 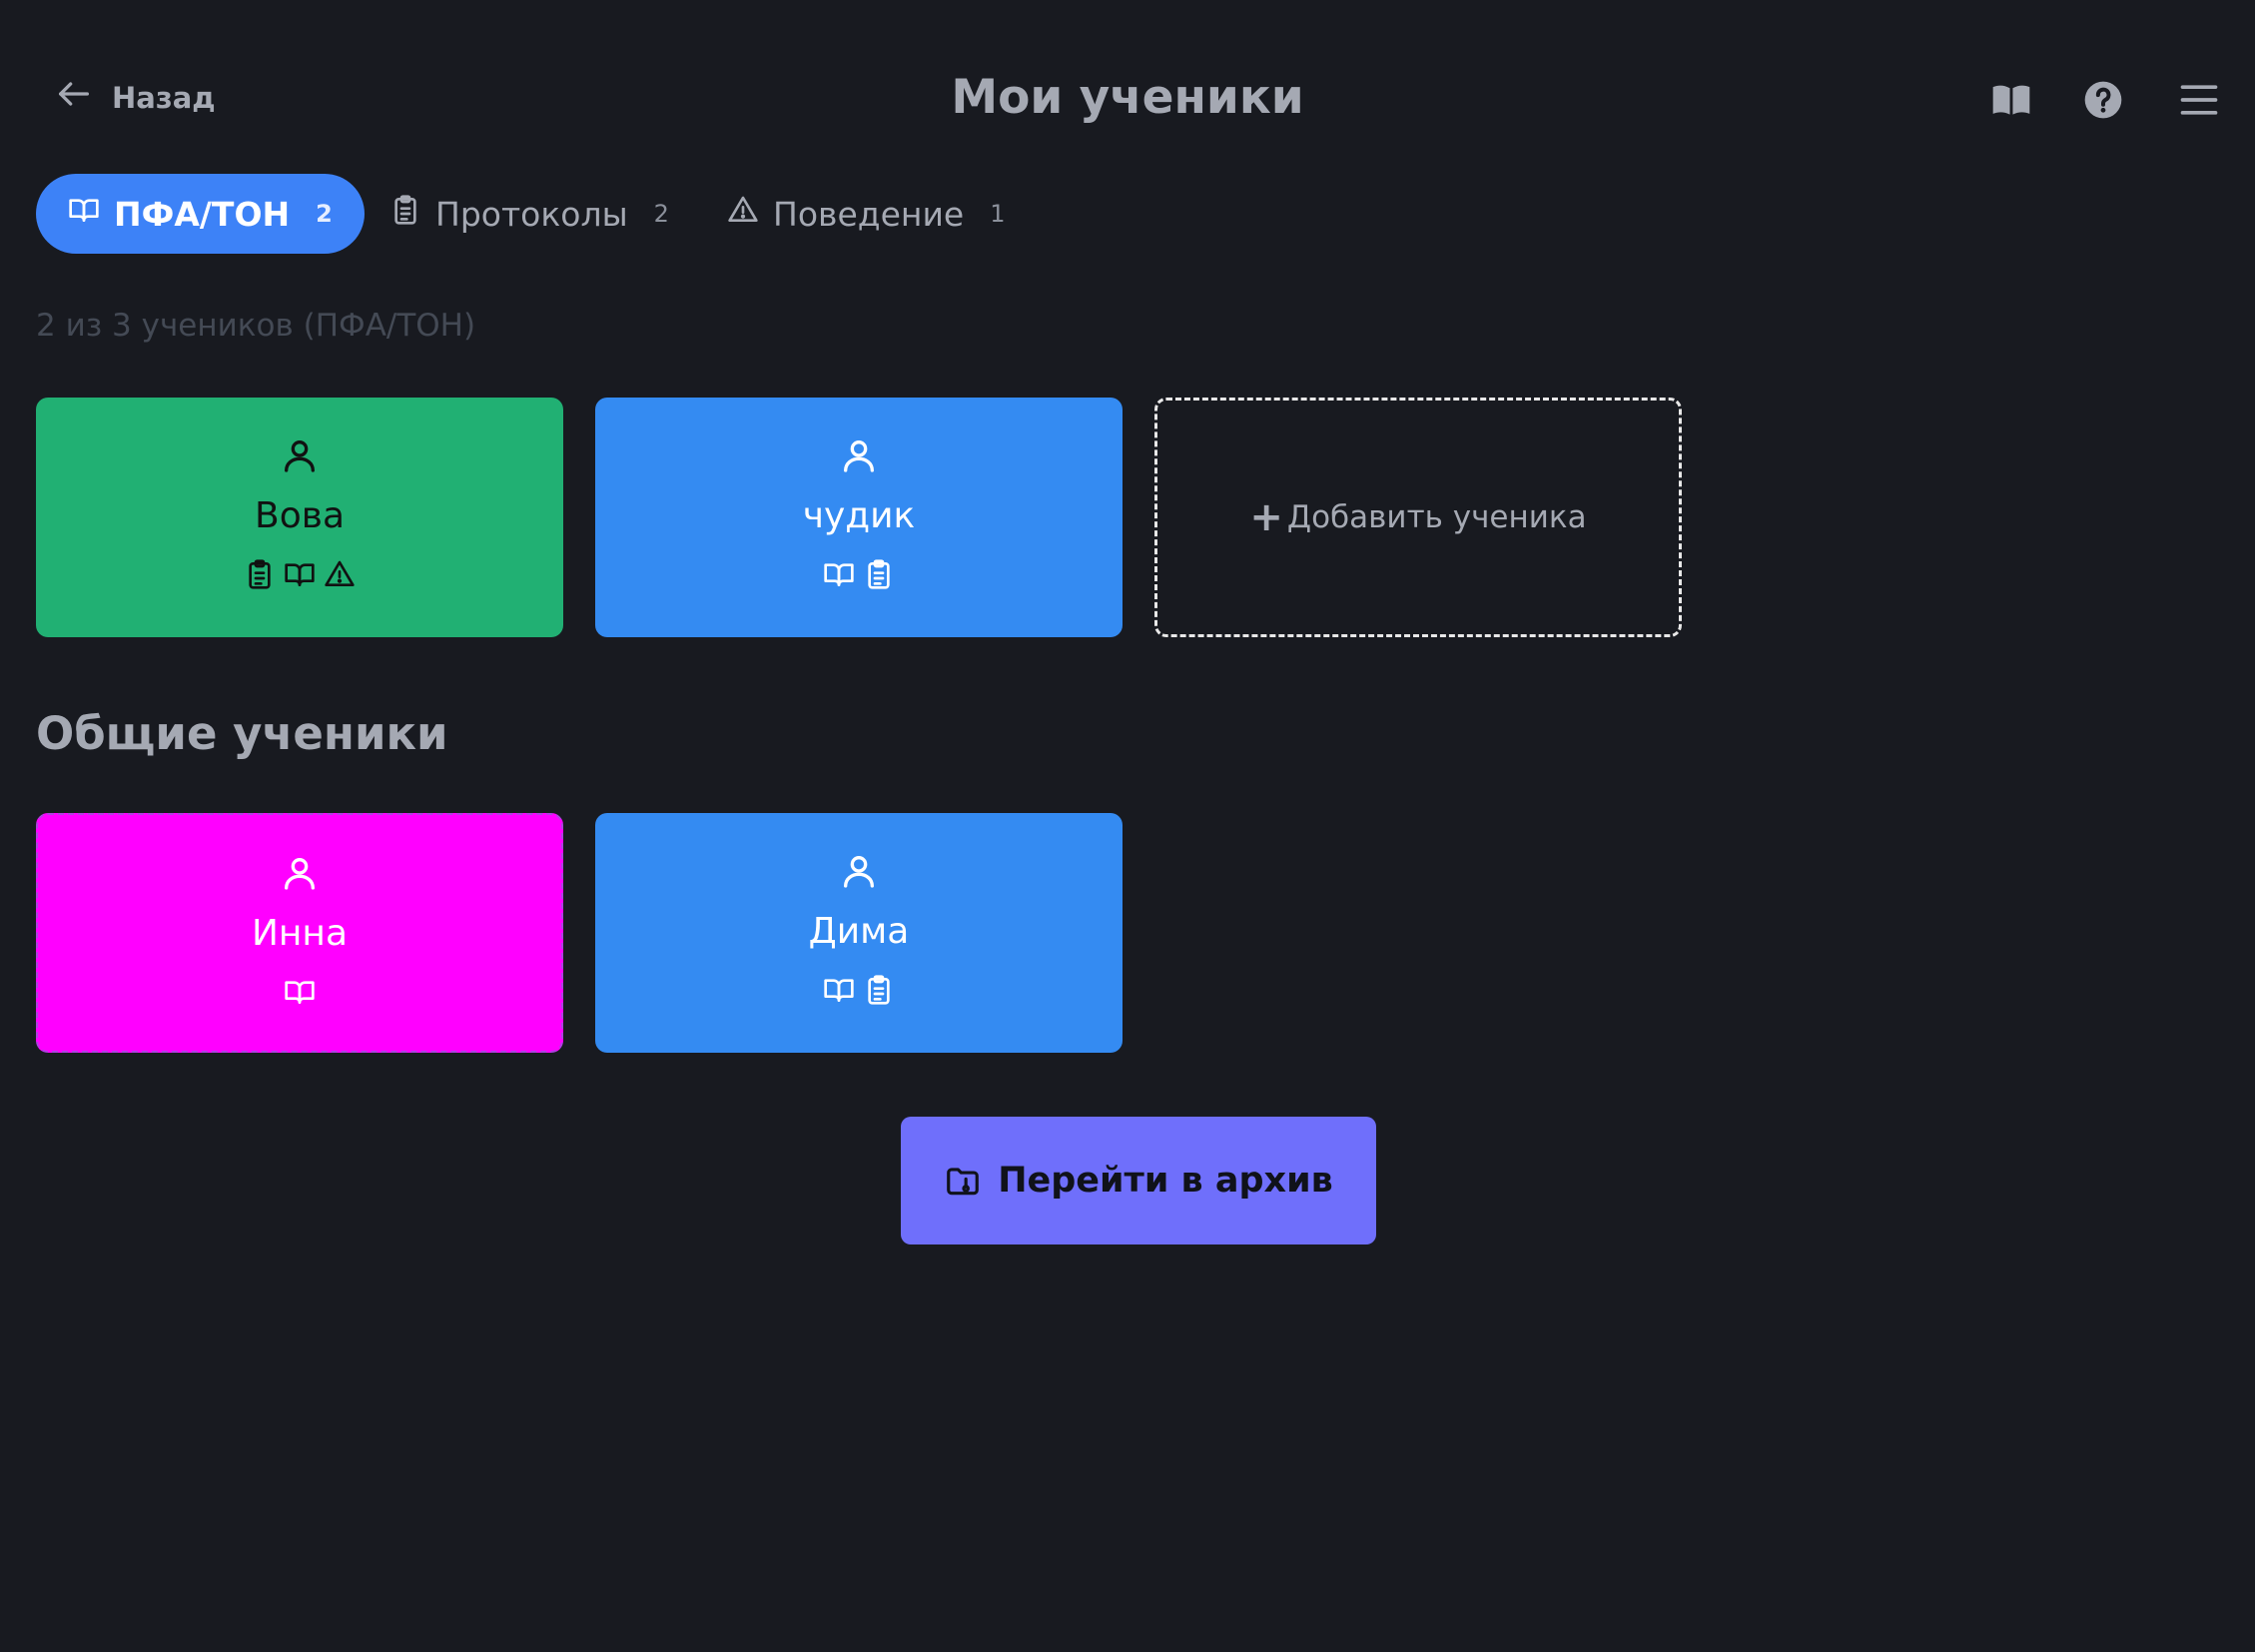 What do you see at coordinates (2011, 100) in the screenshot?
I see `book-icon` at bounding box center [2011, 100].